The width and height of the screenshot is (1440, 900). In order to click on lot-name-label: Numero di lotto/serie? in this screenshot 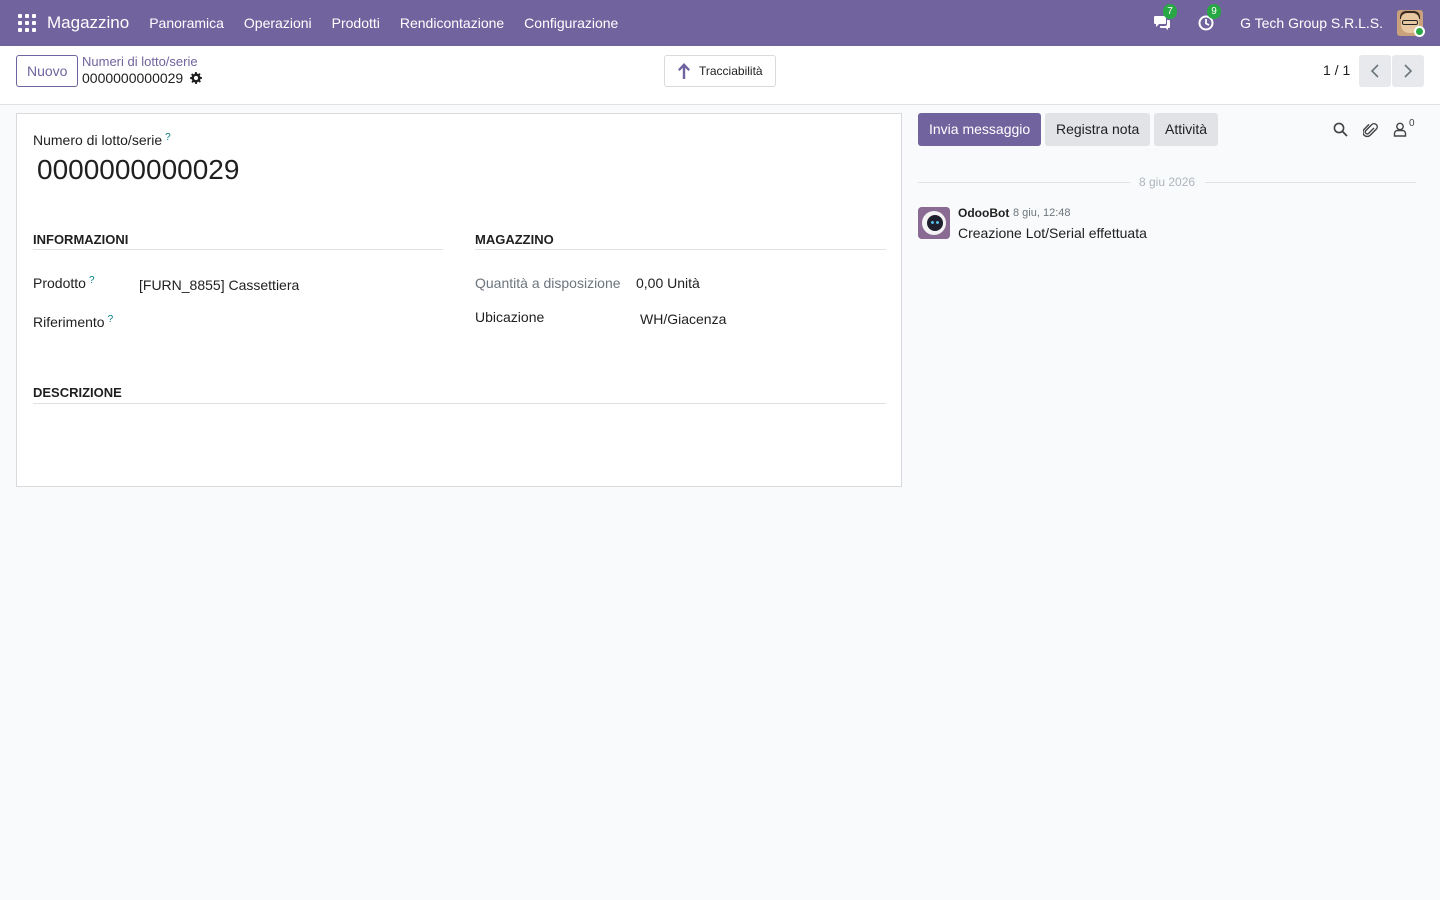, I will do `click(102, 140)`.